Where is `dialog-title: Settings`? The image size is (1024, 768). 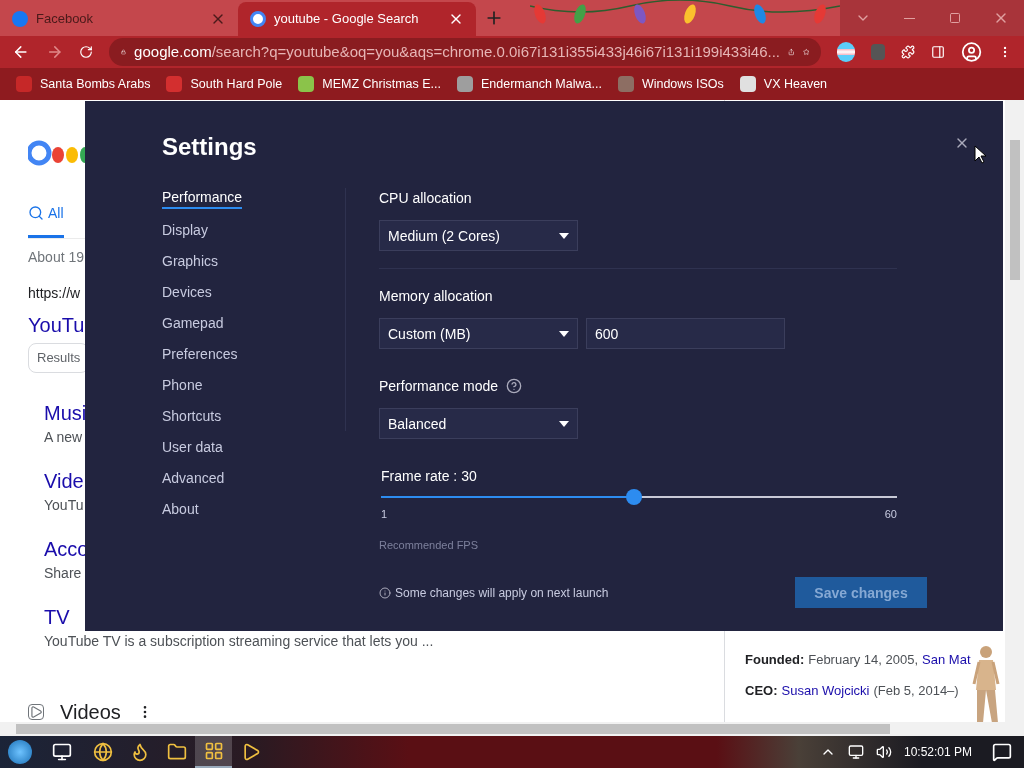 dialog-title: Settings is located at coordinates (209, 147).